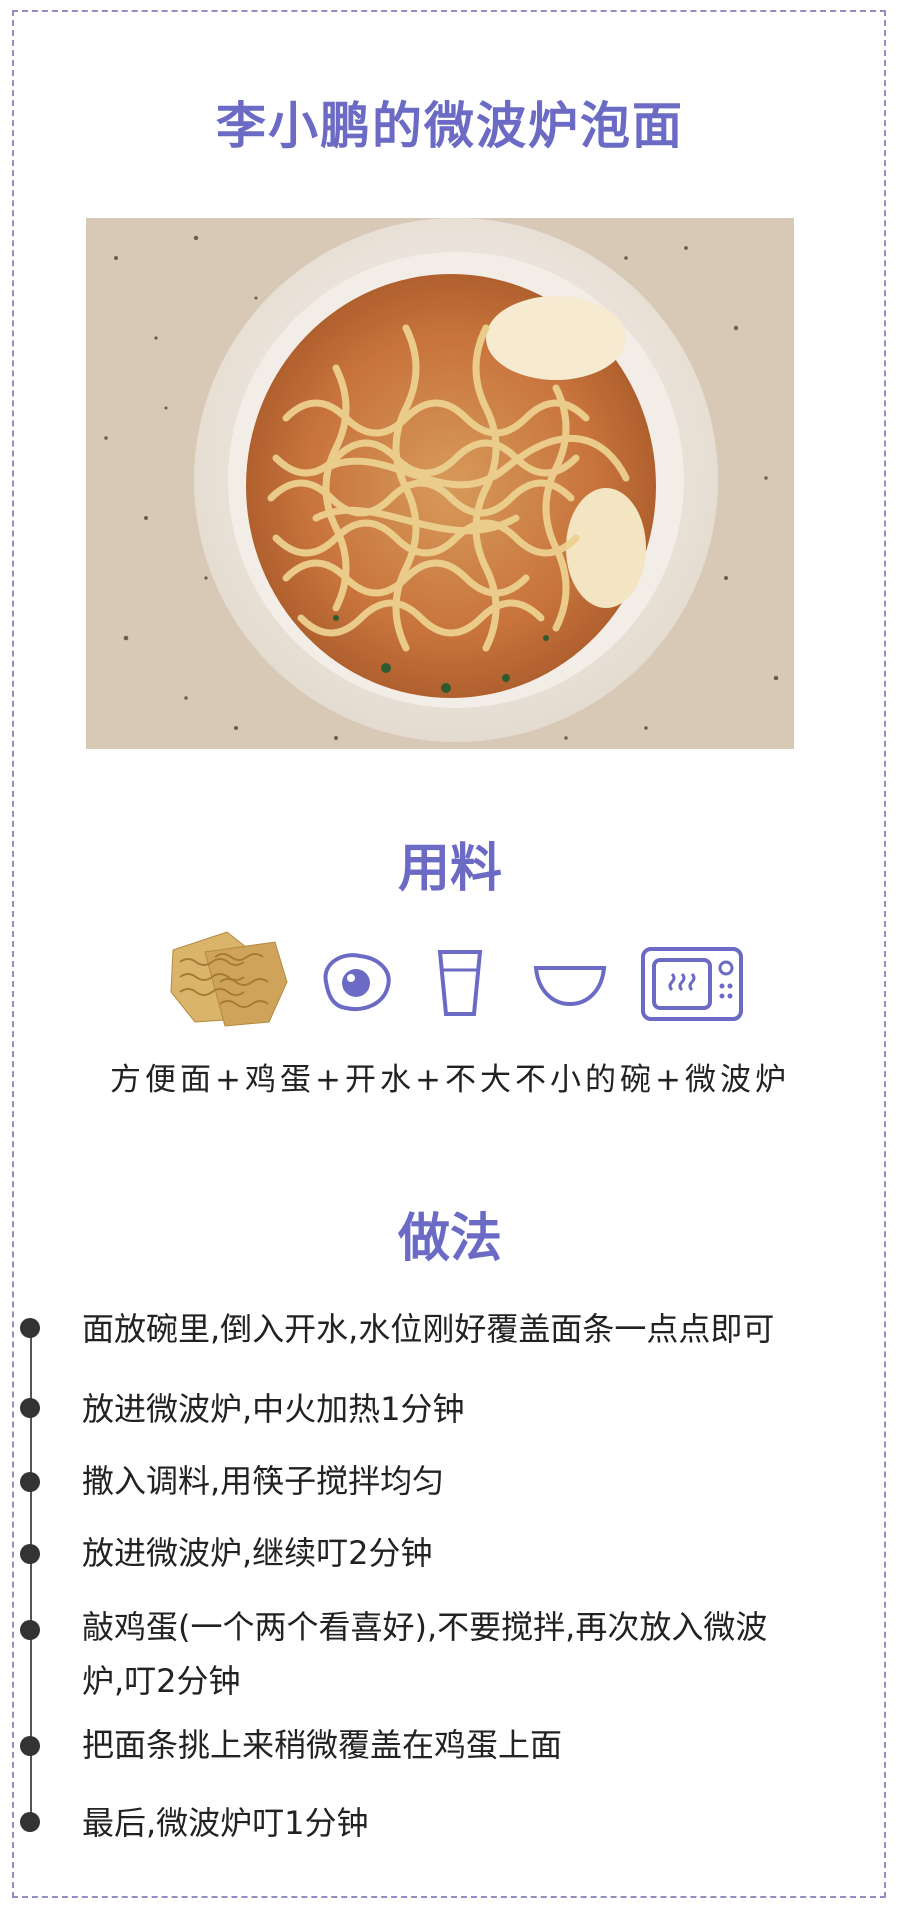  What do you see at coordinates (570, 986) in the screenshot?
I see `bowl-icon` at bounding box center [570, 986].